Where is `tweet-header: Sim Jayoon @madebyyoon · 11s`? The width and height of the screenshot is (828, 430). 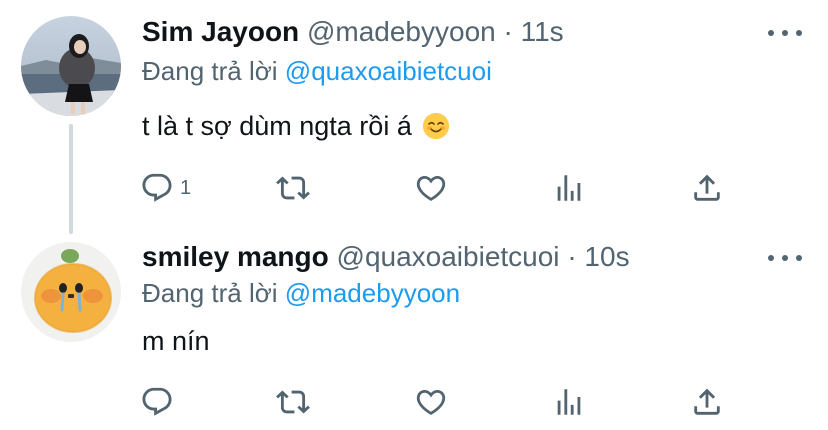
tweet-header: Sim Jayoon @madebyyoon · 11s is located at coordinates (353, 32).